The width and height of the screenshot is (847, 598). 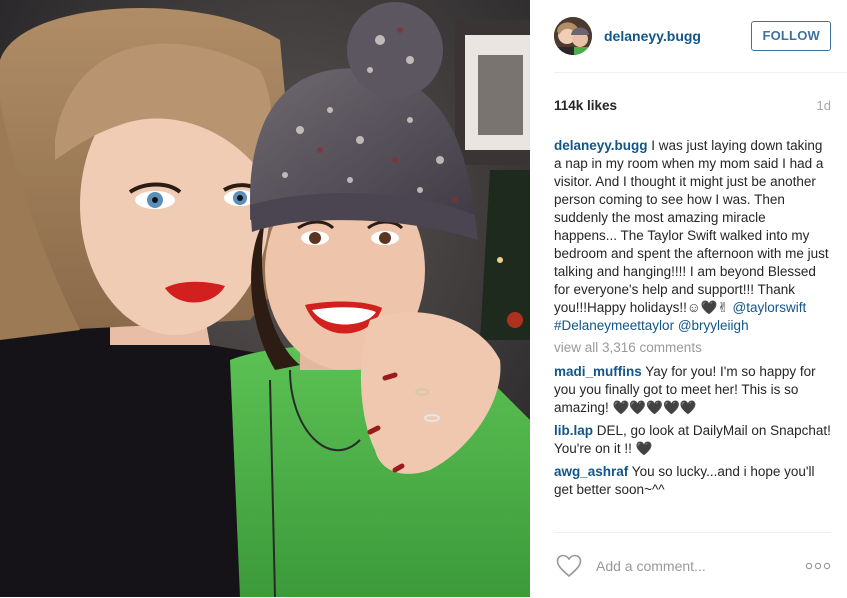 I want to click on mention-link: @bryyleiigh, so click(x=713, y=325).